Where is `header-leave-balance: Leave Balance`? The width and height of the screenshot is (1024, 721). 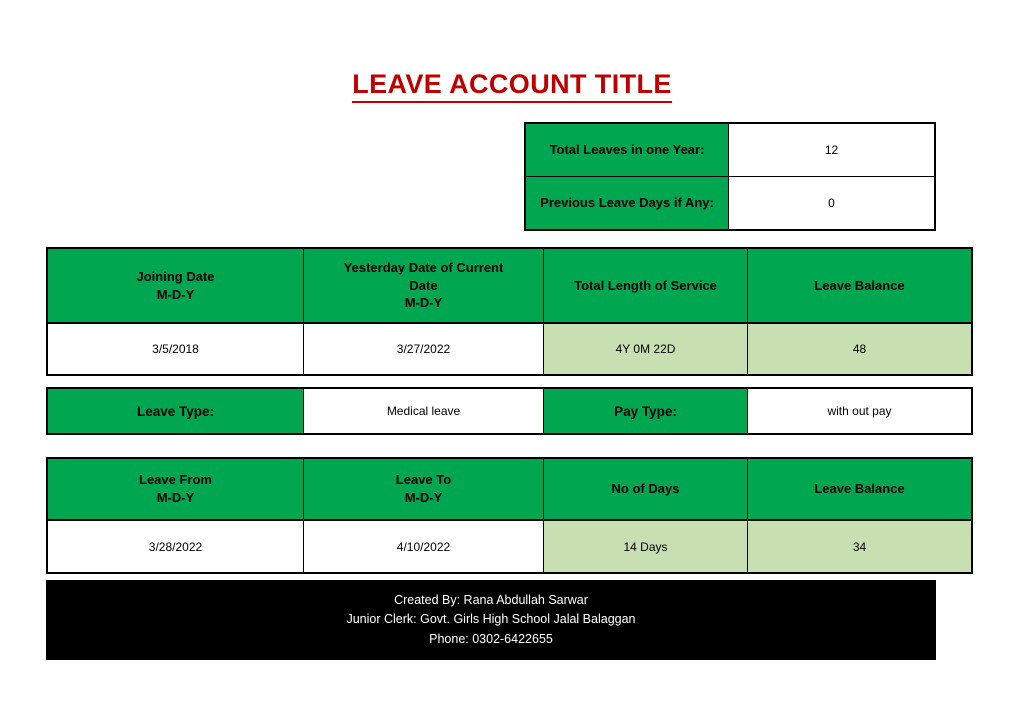 header-leave-balance: Leave Balance is located at coordinates (860, 285).